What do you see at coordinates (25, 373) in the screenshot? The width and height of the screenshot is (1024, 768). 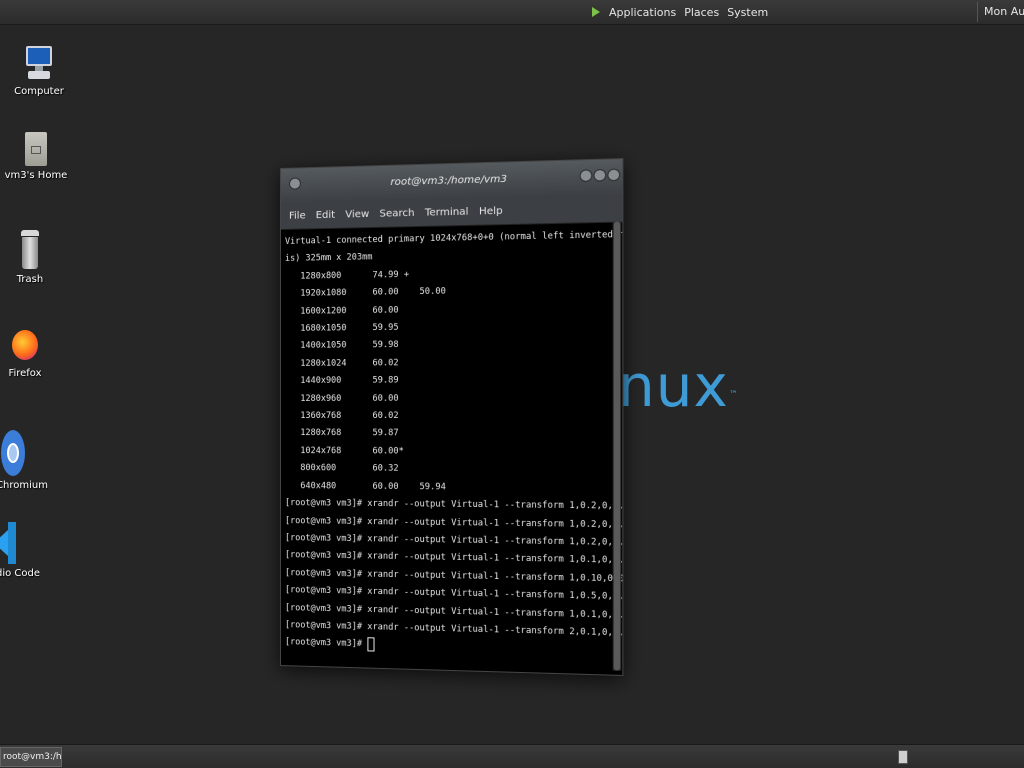 I see `desktop-icon-label: Firefox` at bounding box center [25, 373].